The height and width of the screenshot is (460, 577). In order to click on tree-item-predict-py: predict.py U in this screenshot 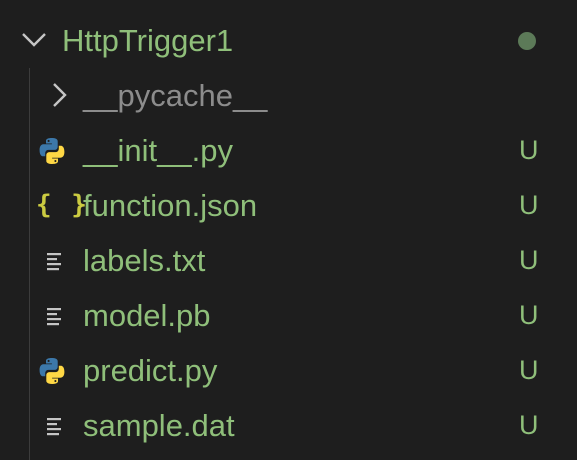, I will do `click(288, 370)`.